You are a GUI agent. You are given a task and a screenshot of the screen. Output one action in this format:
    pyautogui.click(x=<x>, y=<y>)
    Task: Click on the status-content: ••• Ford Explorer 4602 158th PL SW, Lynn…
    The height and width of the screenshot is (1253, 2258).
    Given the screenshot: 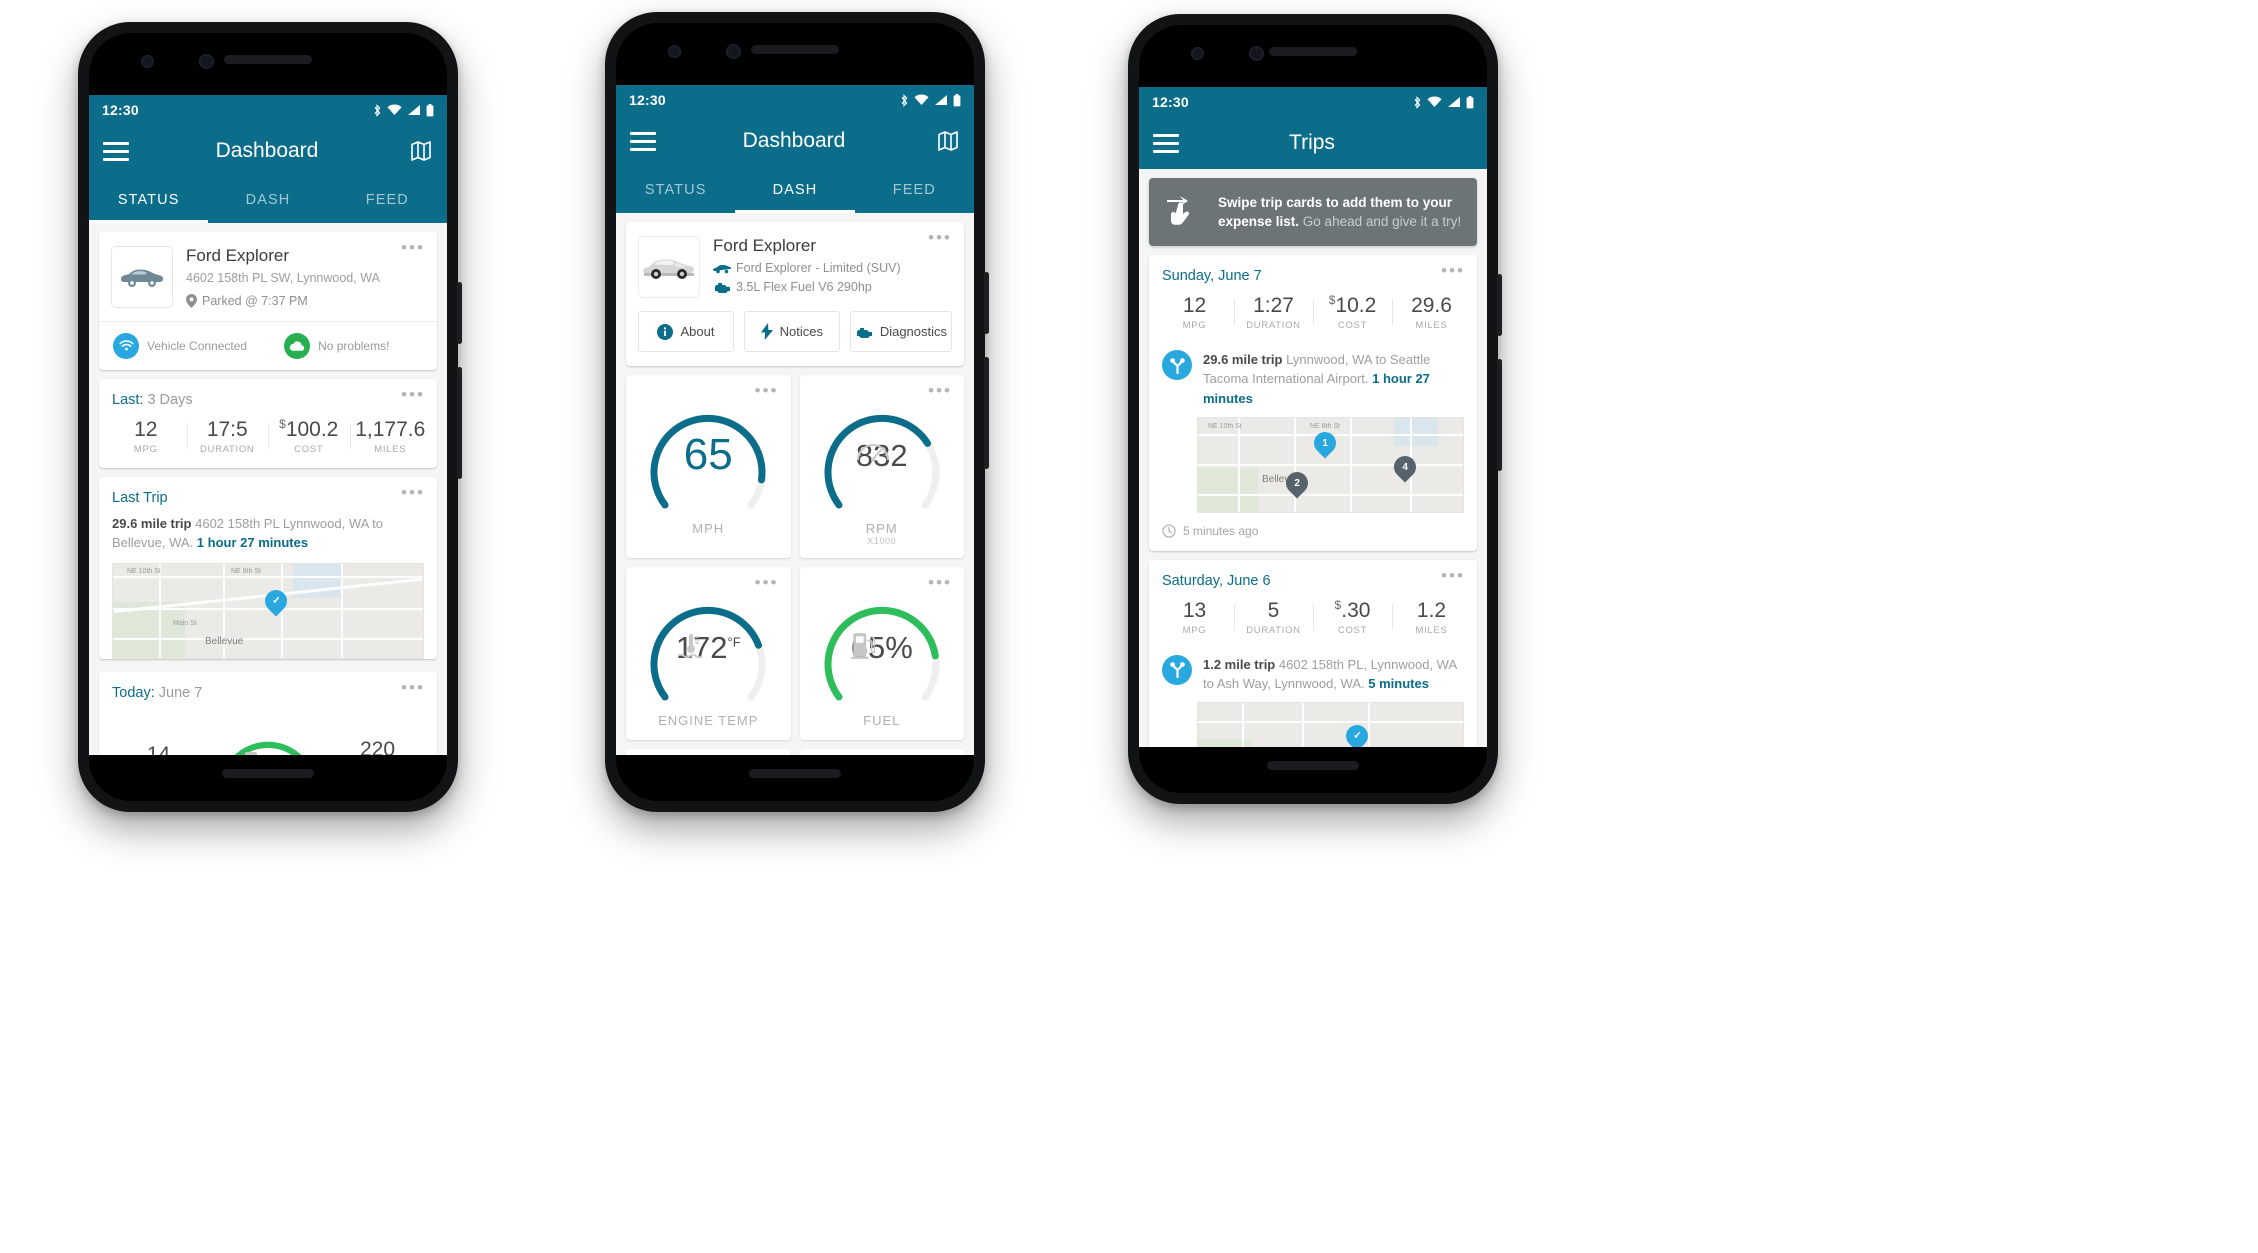 What is the action you would take?
    pyautogui.click(x=268, y=489)
    